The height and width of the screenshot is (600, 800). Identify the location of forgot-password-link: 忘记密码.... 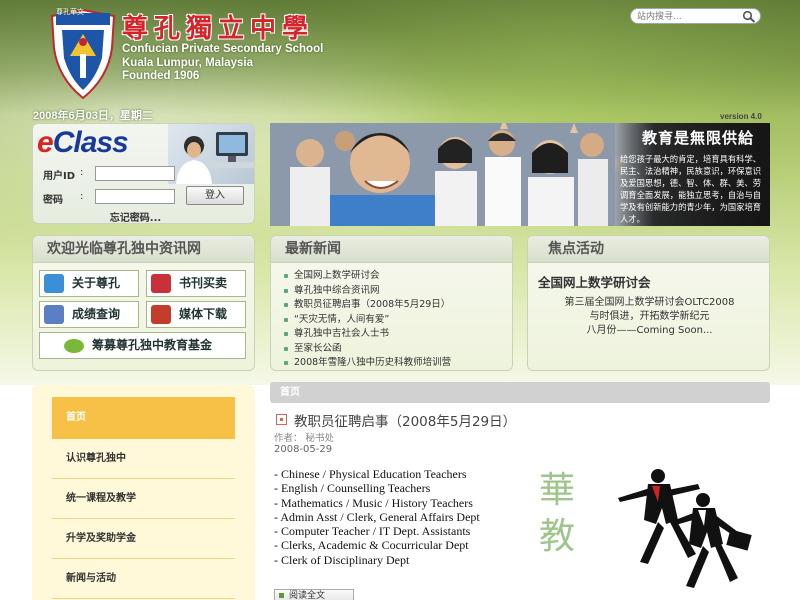
(135, 216).